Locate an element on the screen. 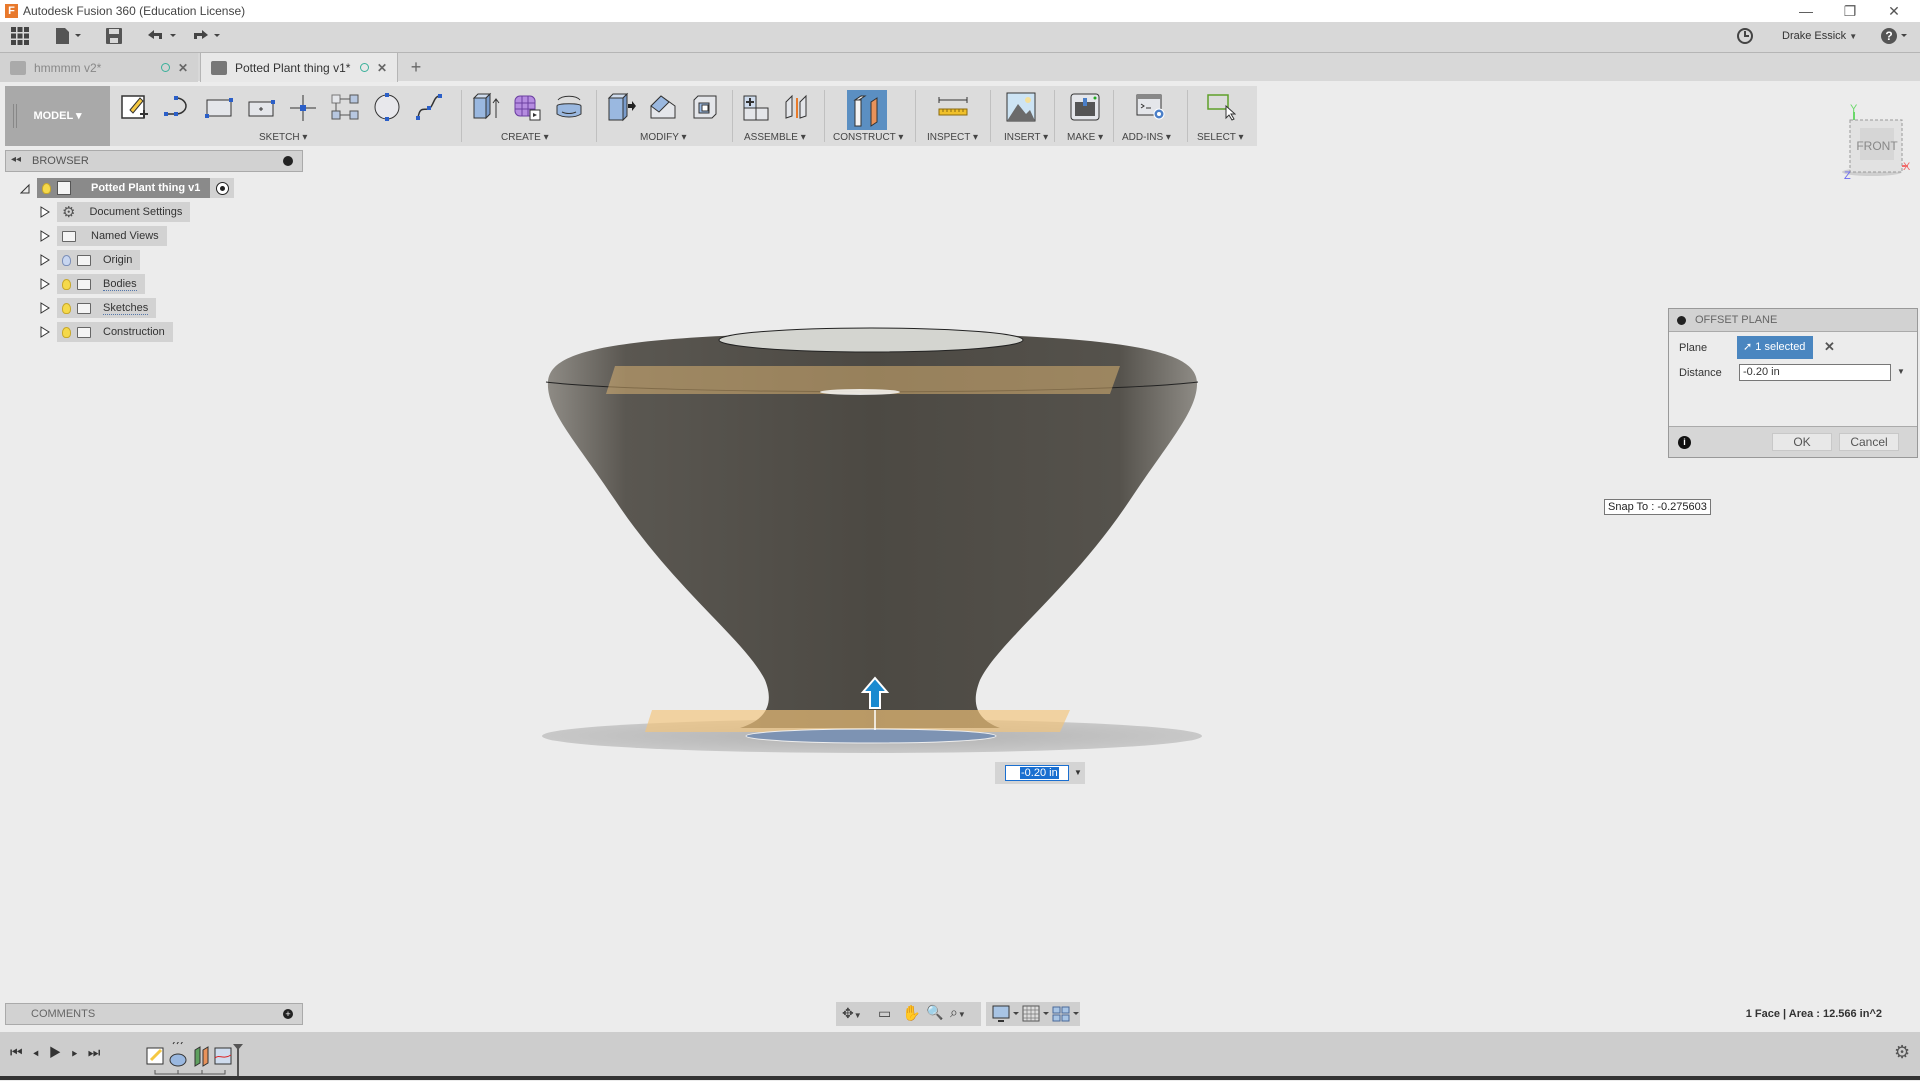  cancel-button: Cancel is located at coordinates (1869, 442).